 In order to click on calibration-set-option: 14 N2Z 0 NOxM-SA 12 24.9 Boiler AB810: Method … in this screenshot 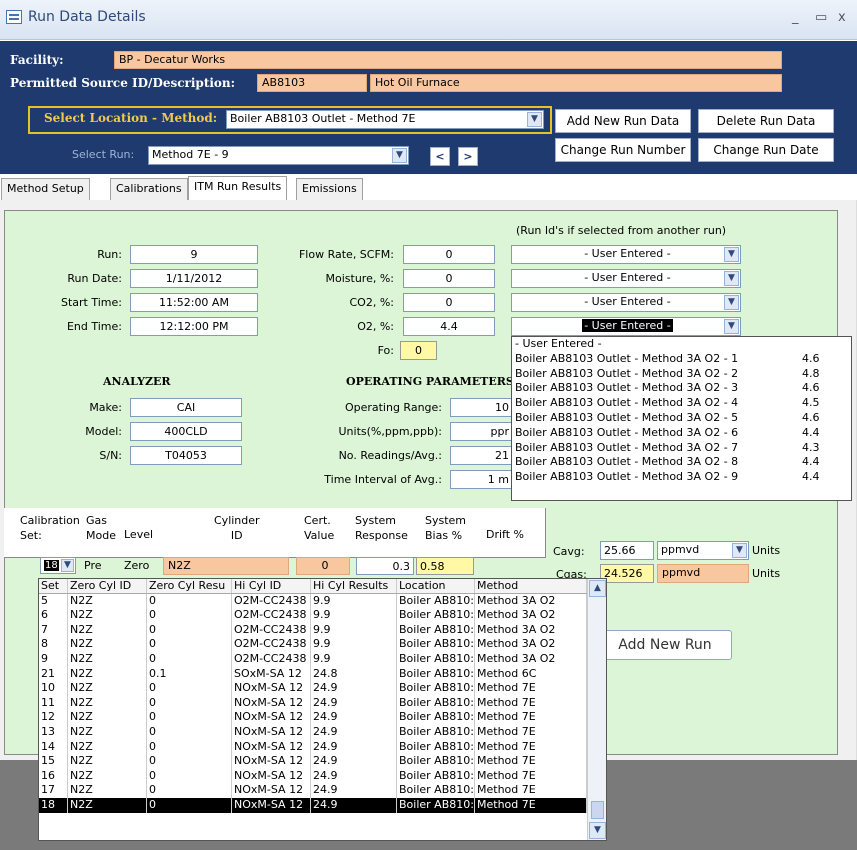, I will do `click(322, 747)`.